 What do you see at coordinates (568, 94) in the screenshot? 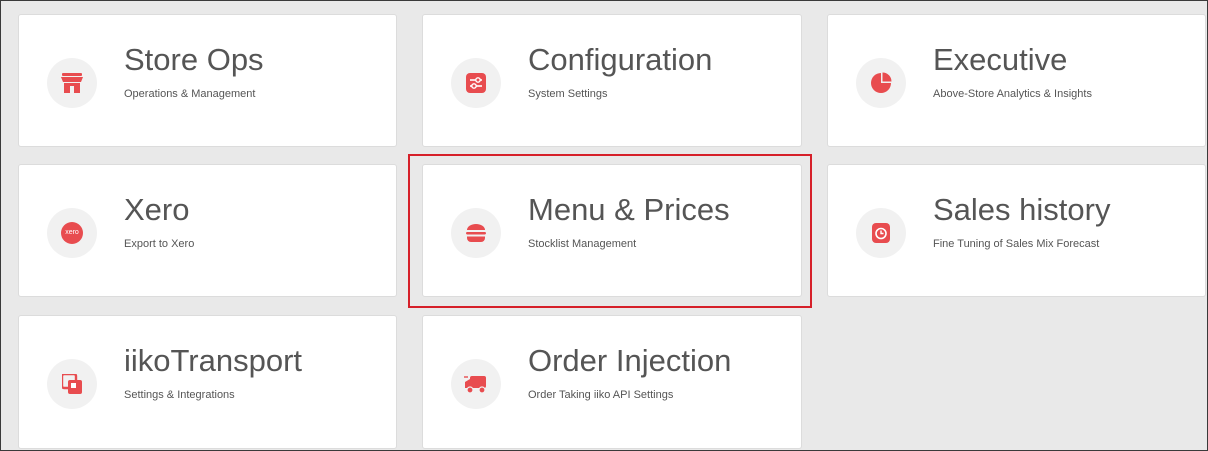
I see `tile-subtitle: System Settings` at bounding box center [568, 94].